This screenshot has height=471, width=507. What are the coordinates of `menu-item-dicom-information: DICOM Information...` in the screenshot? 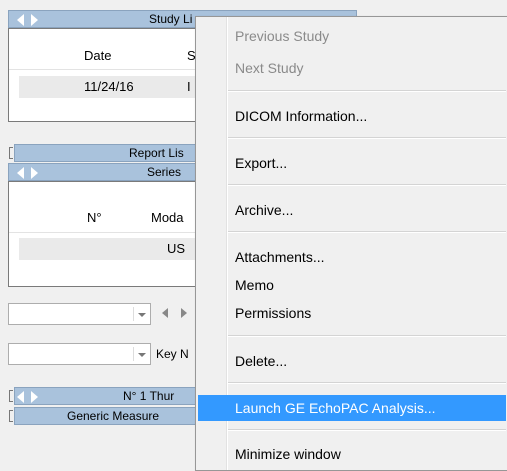 It's located at (352, 116).